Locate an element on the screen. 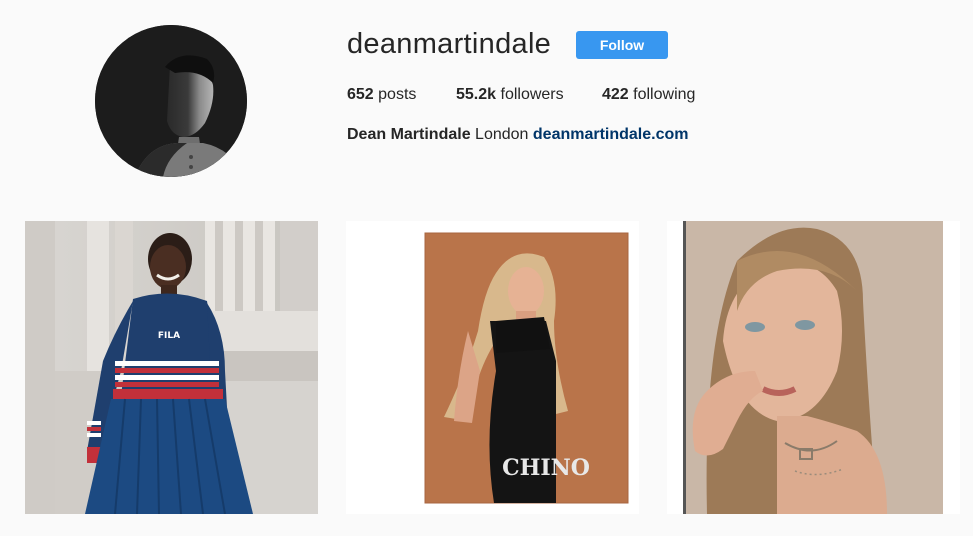 The image size is (973, 536). posts-stat: 652 posts is located at coordinates (381, 95).